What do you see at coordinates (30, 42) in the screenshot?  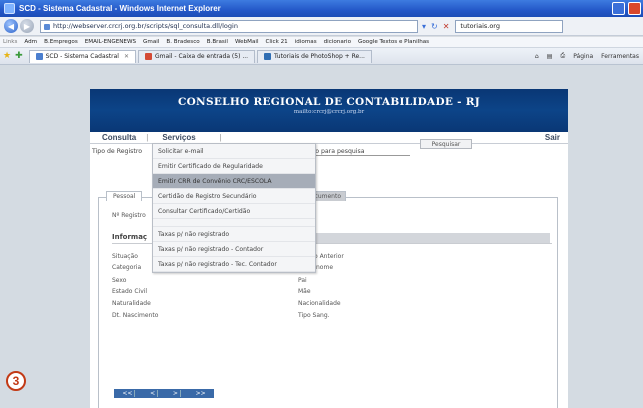 I see `link-item: Adm` at bounding box center [30, 42].